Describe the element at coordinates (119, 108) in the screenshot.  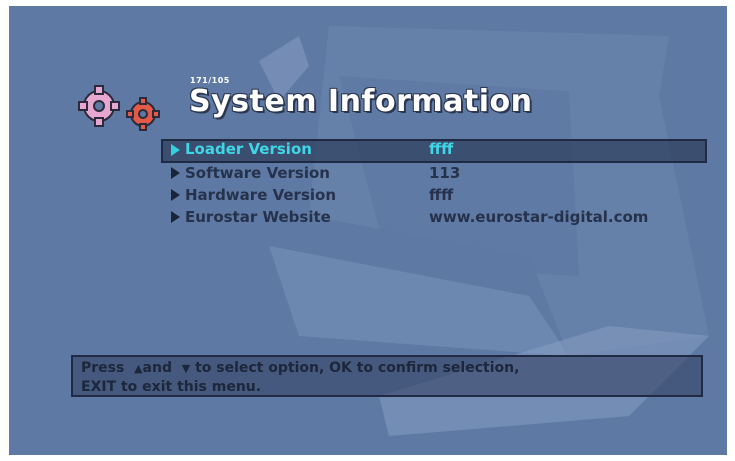
I see `gears-icon` at that location.